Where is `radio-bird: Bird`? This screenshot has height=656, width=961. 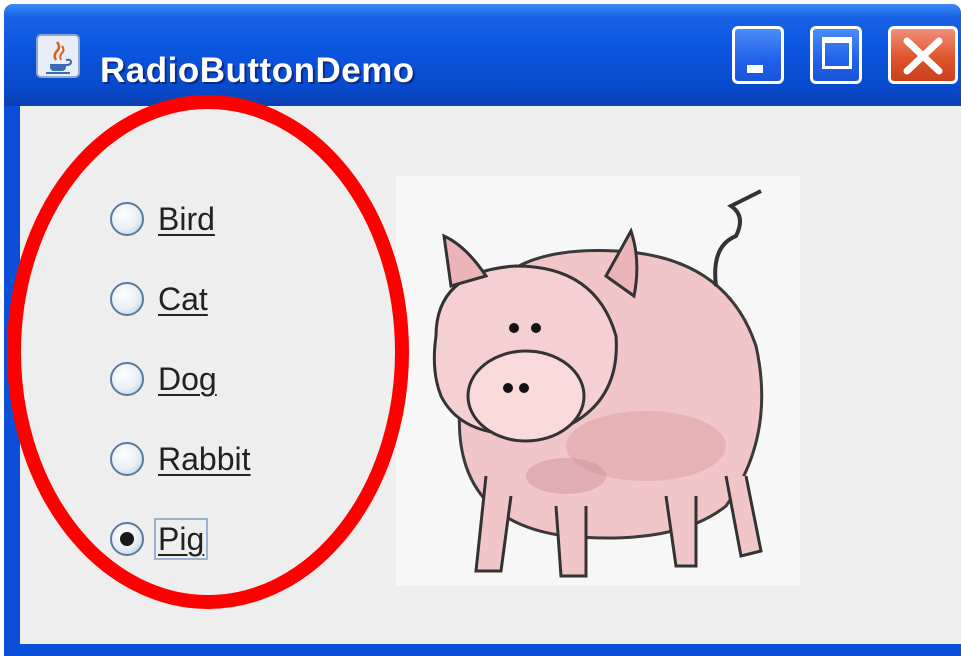
radio-bird: Bird is located at coordinates (163, 219).